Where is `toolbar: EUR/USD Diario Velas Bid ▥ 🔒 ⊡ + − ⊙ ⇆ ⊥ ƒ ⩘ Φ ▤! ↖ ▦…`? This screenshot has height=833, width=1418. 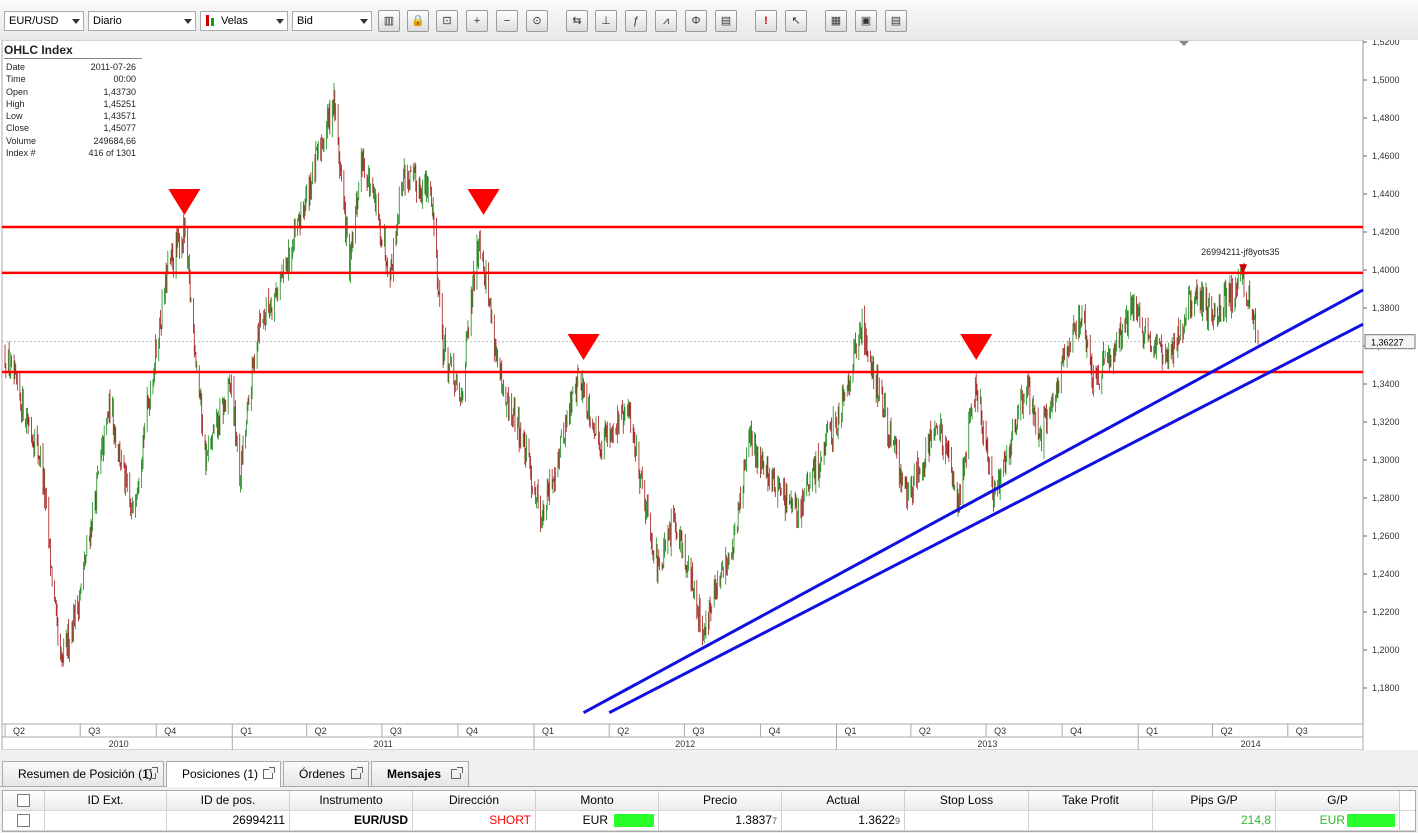 toolbar: EUR/USD Diario Velas Bid ▥ 🔒 ⊡ + − ⊙ ⇆ ⊥ ƒ ⩘ Φ ▤! ↖ ▦… is located at coordinates (709, 20).